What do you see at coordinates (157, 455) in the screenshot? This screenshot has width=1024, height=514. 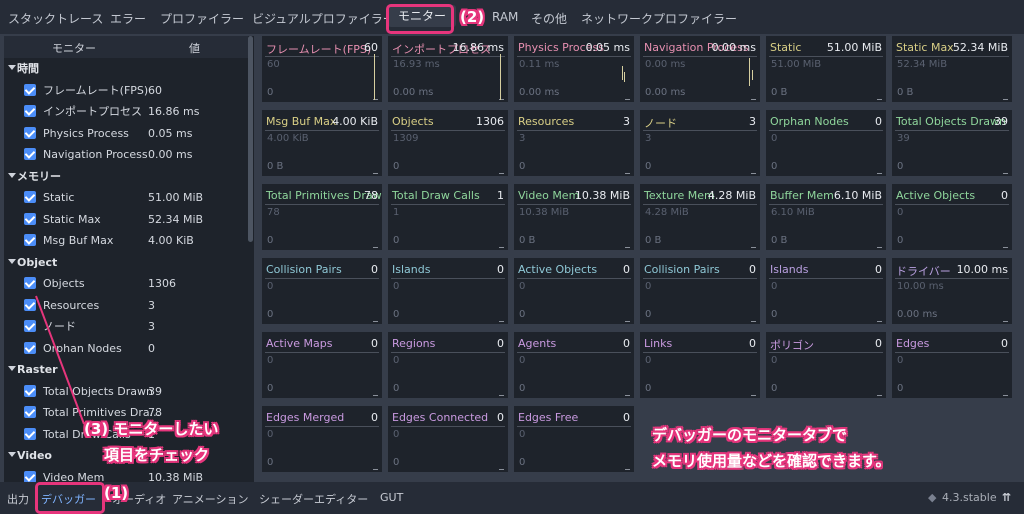 I see `annotation-step3-line2: 項目をチェック` at bounding box center [157, 455].